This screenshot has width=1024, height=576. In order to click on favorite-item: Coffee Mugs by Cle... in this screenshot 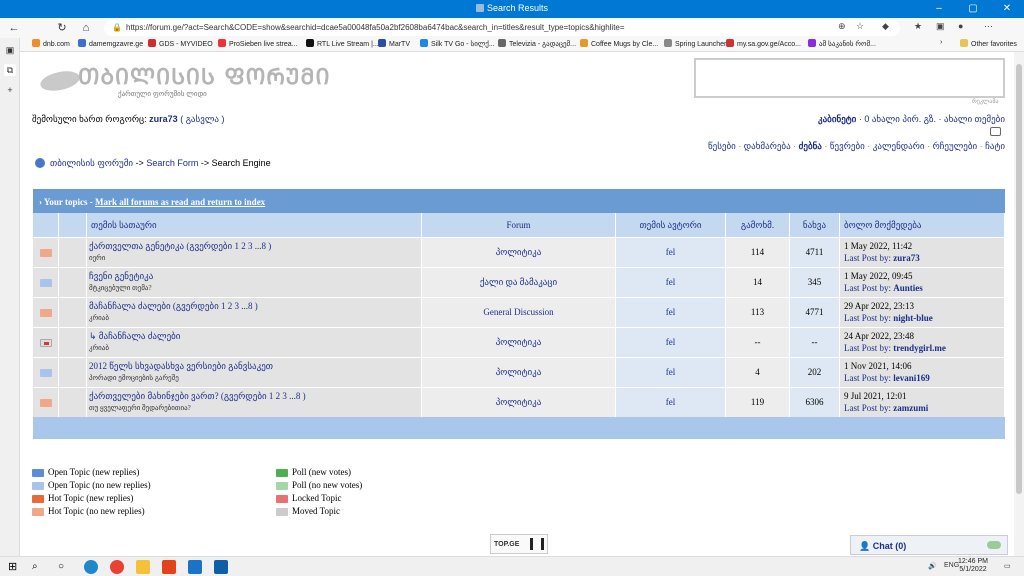, I will do `click(619, 43)`.